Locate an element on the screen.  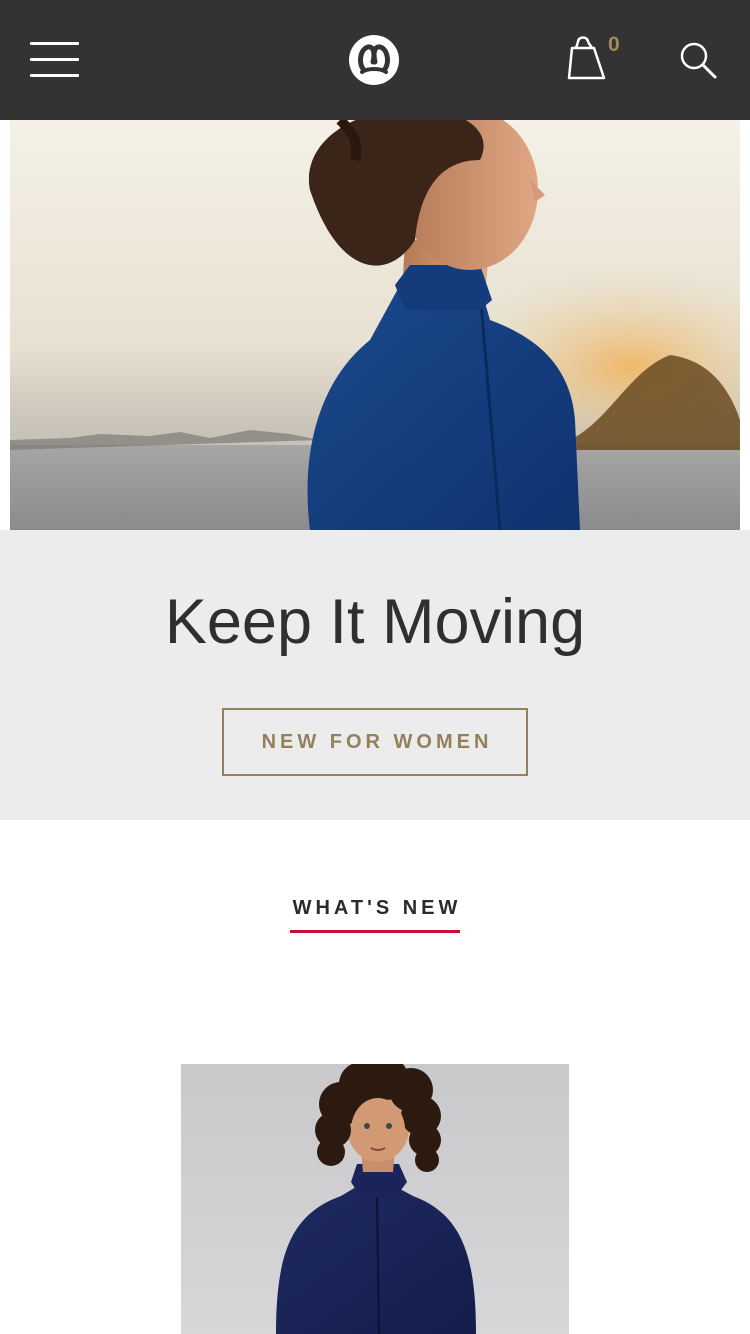
whats-new-heading: WHAT'S NEW is located at coordinates (375, 908).